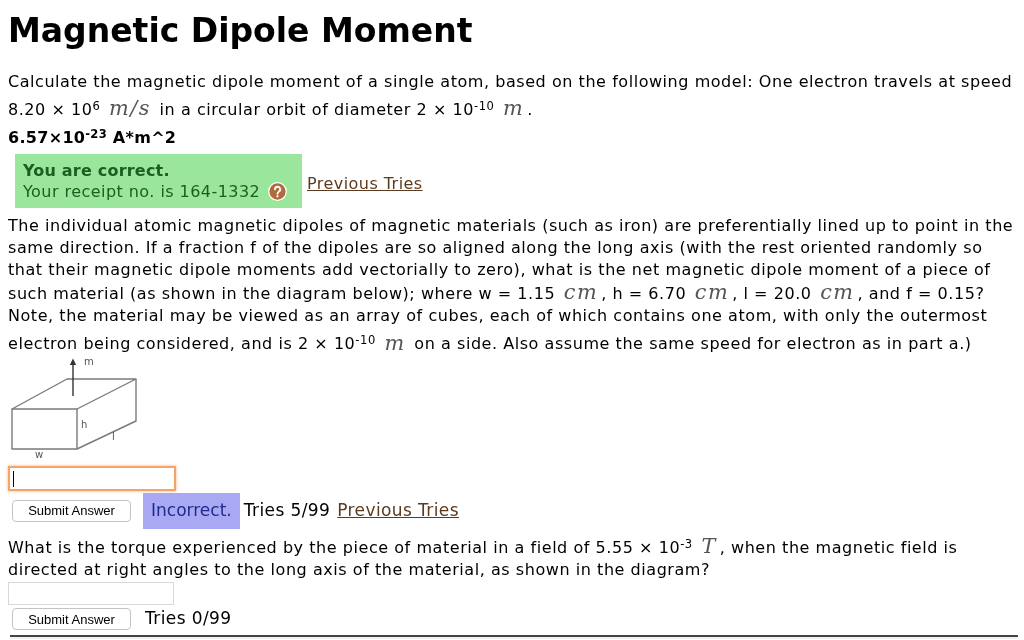 The width and height of the screenshot is (1024, 640). Describe the element at coordinates (278, 192) in the screenshot. I see `help-icon` at that location.